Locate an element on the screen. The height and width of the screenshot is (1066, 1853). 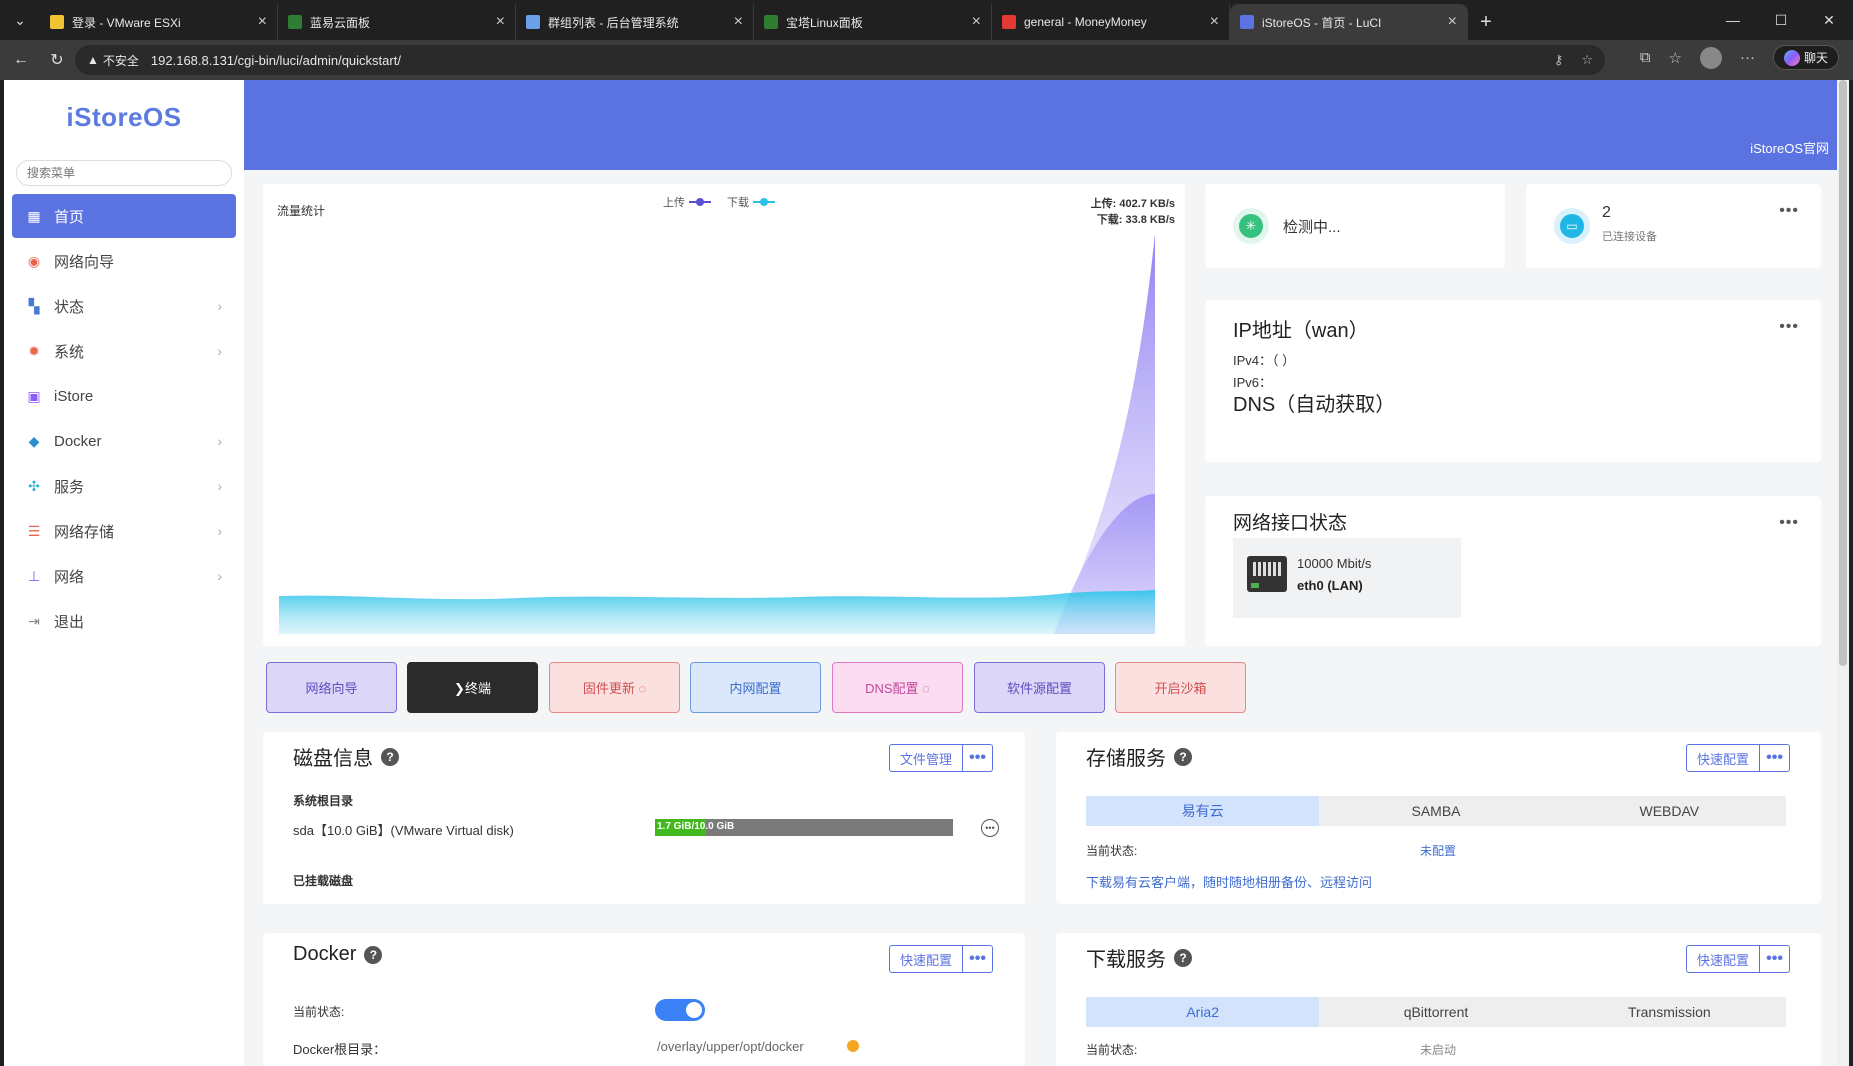
traffic-legend: 上传 下载 is located at coordinates (719, 202).